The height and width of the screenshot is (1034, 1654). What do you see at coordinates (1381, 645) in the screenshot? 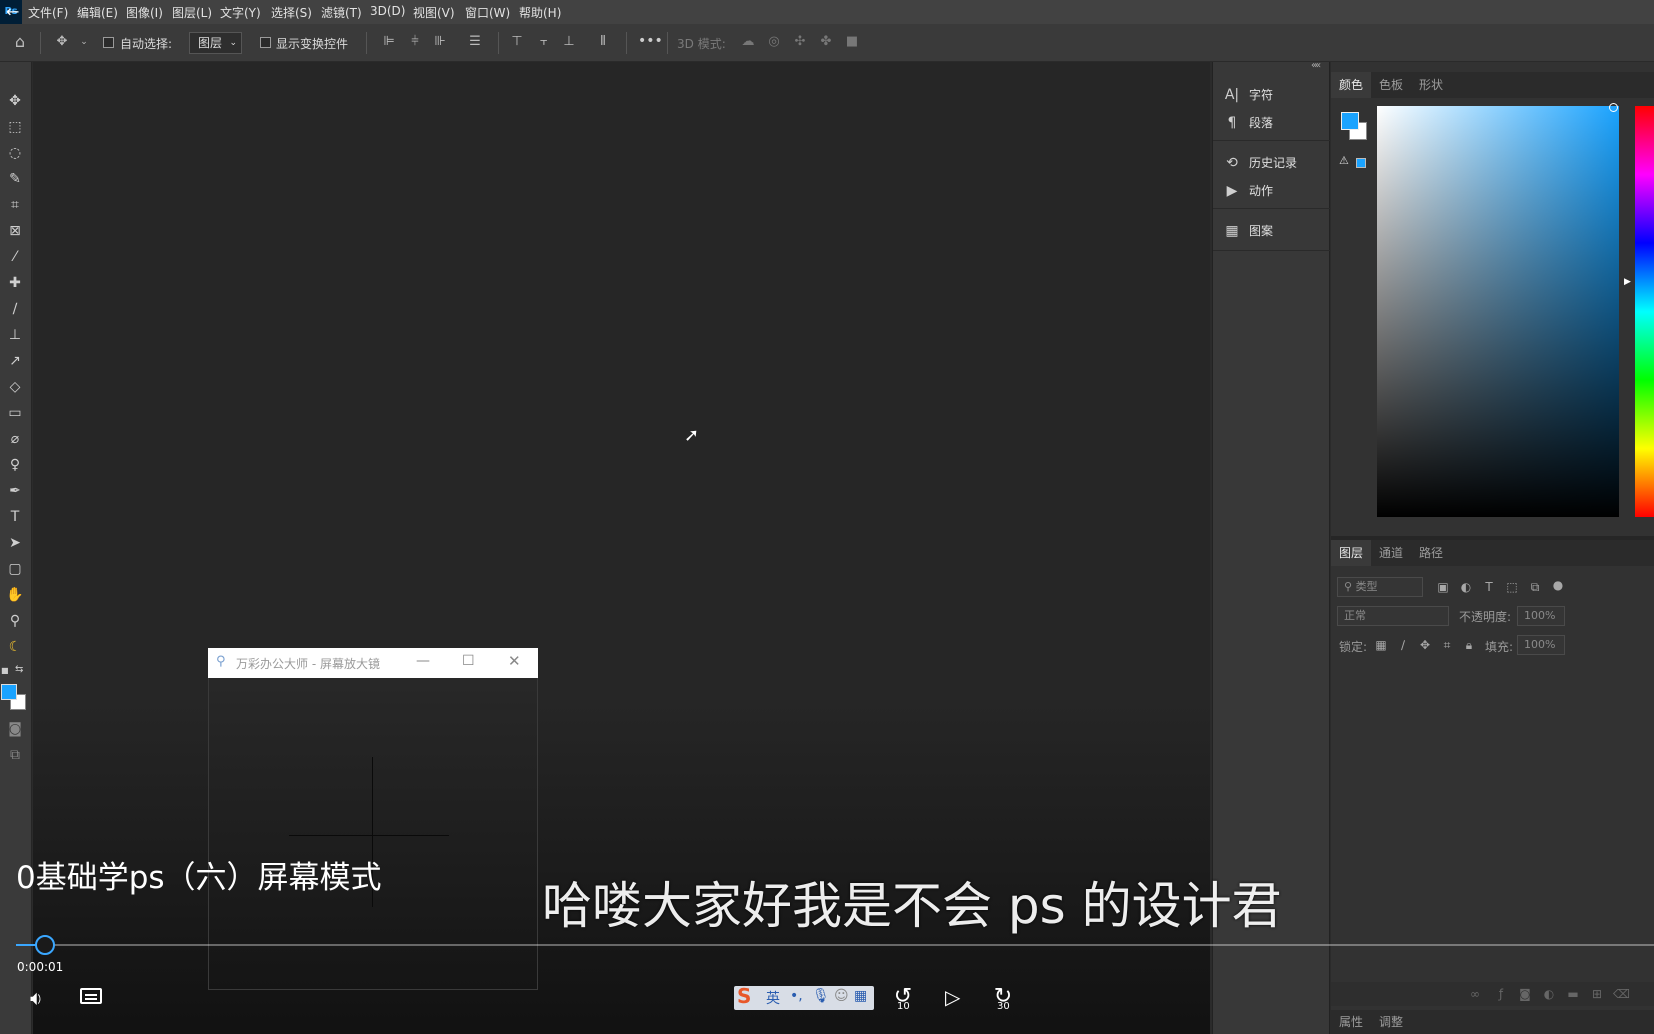
I see `lock-transparent-icon: ▦` at bounding box center [1381, 645].